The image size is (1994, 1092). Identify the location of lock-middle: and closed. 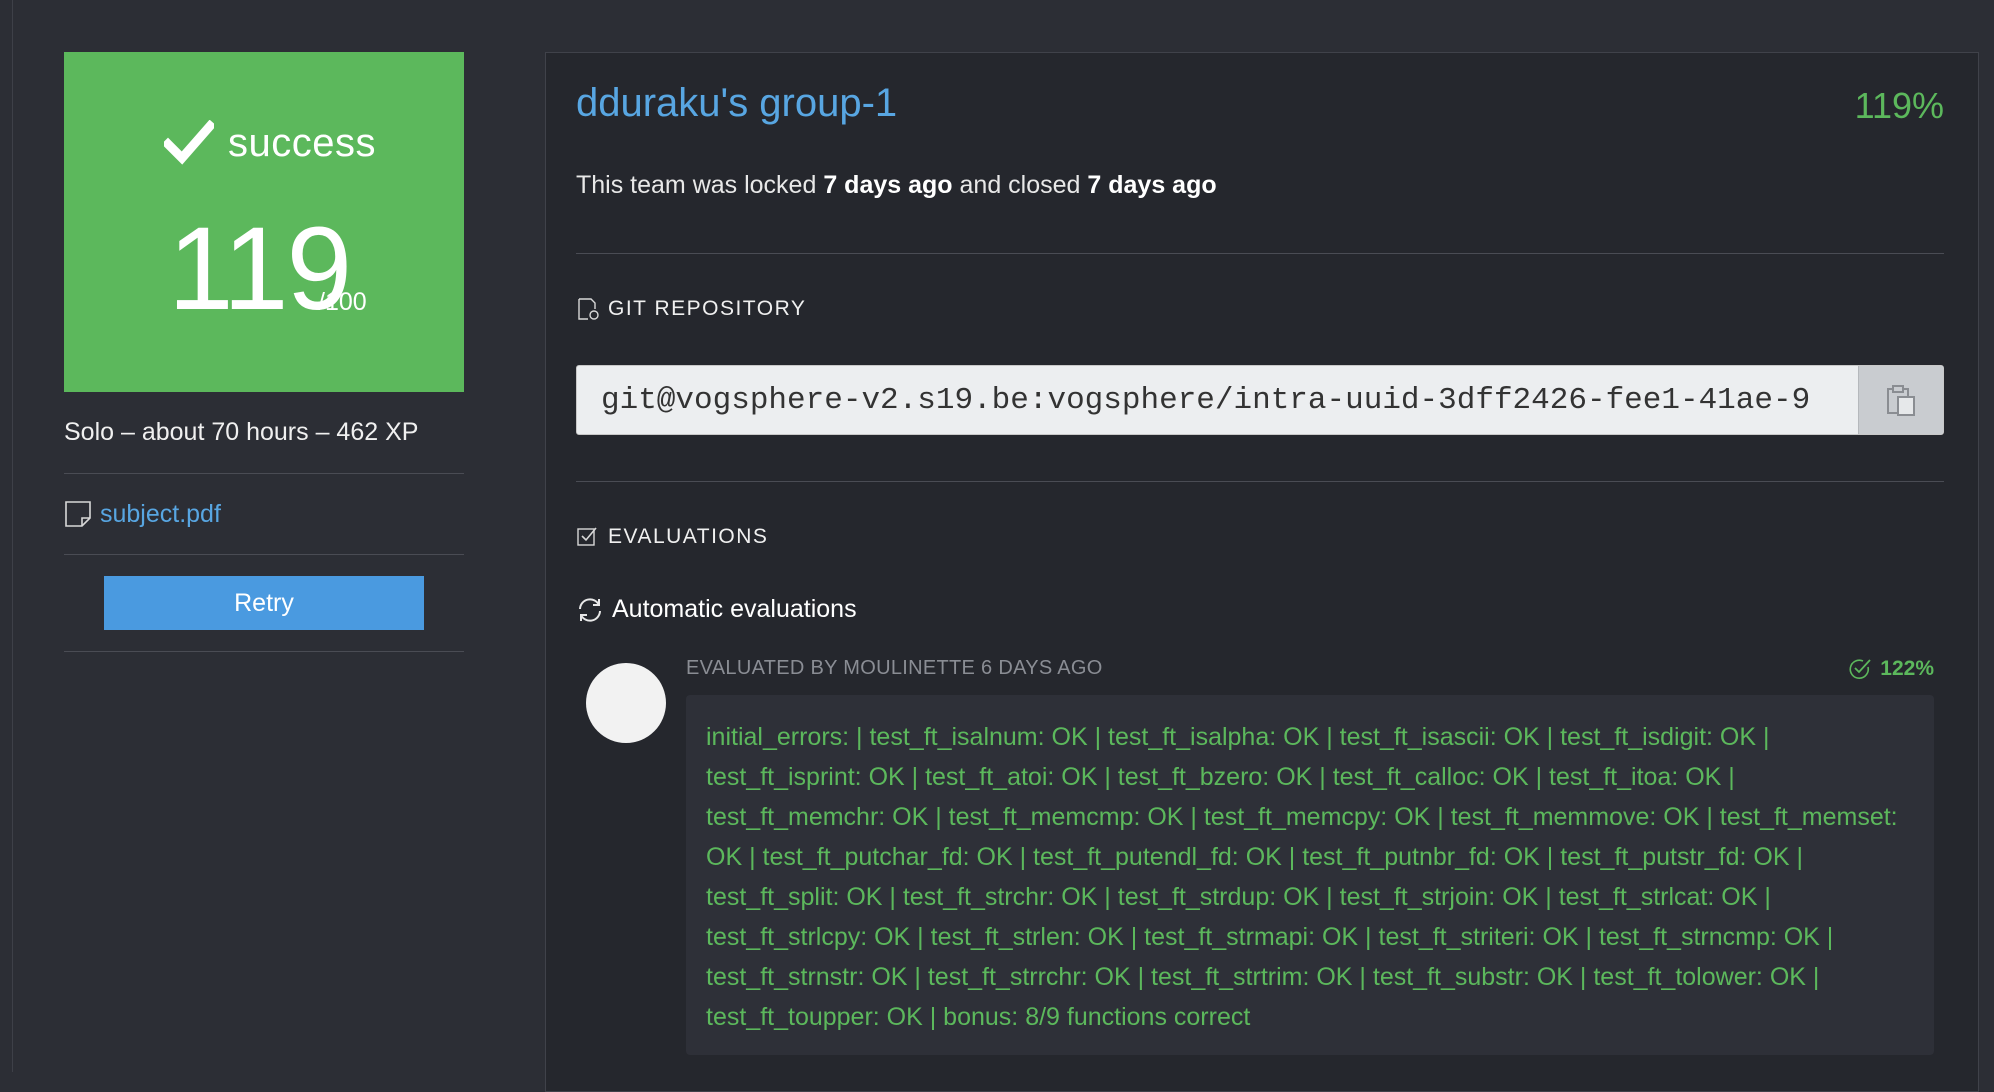
(1020, 185).